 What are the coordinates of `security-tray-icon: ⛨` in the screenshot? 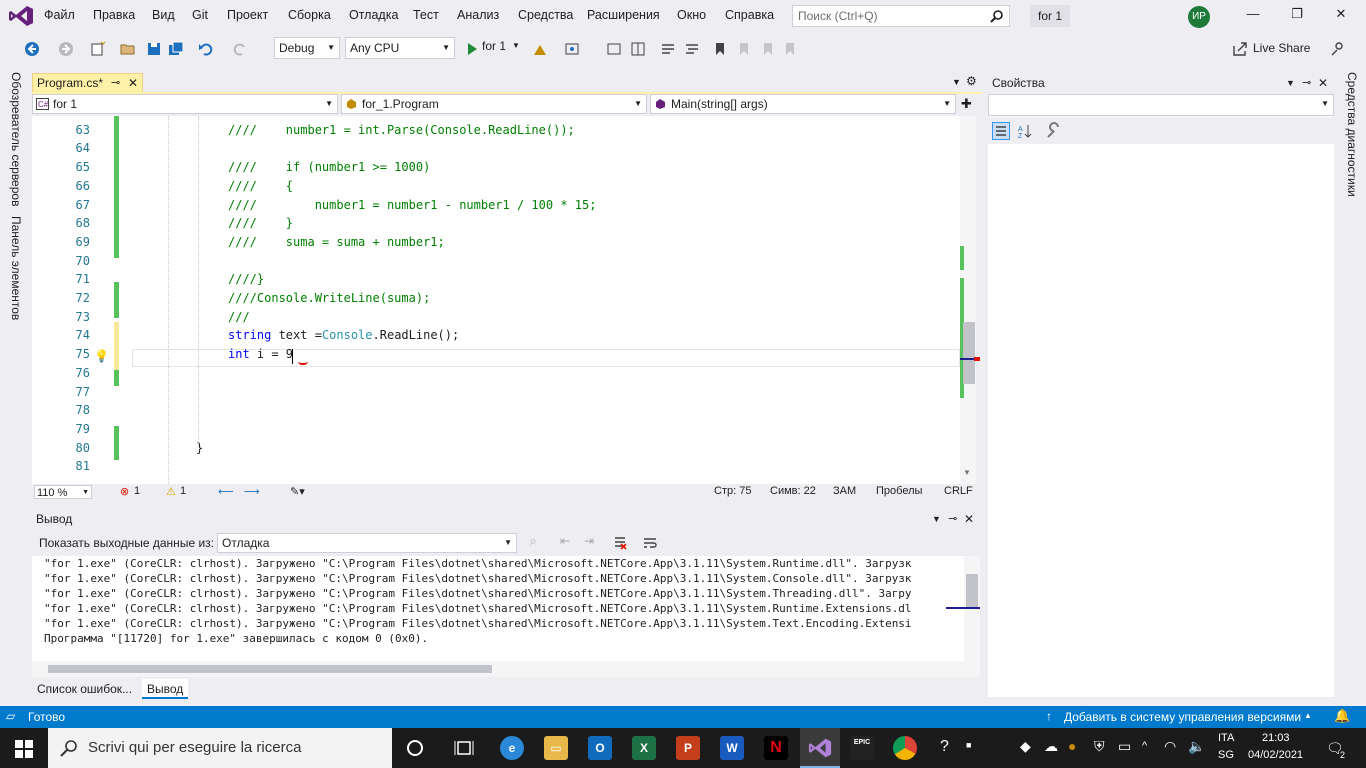 It's located at (1099, 746).